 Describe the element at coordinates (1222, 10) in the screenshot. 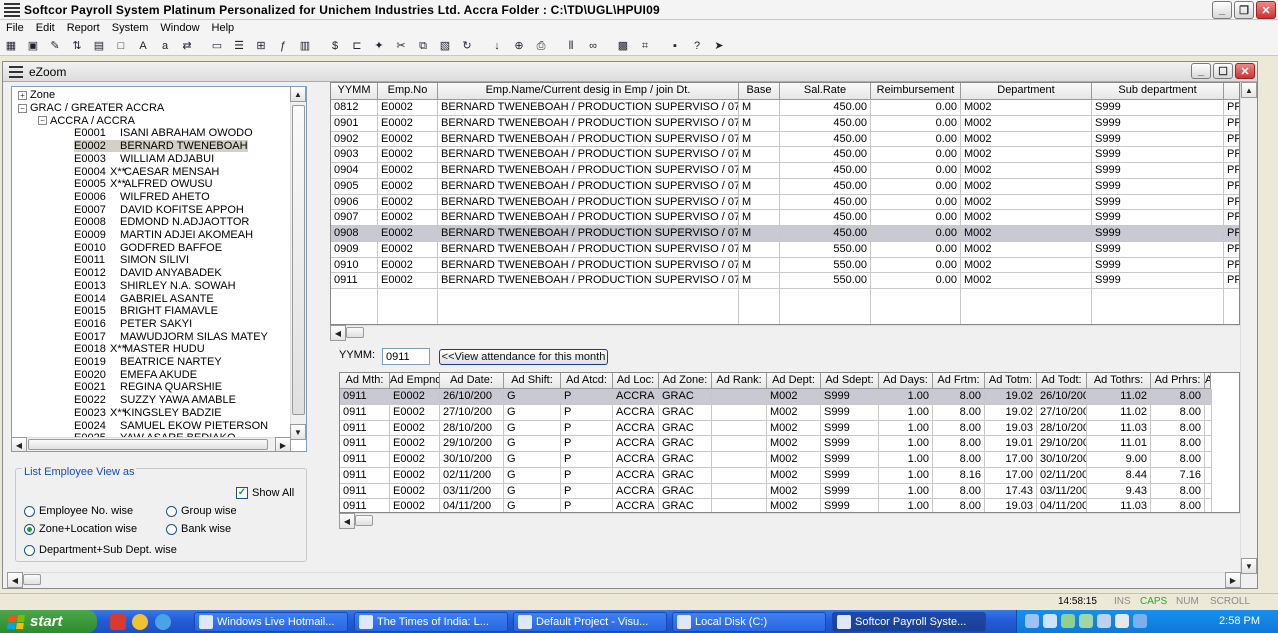

I see `minimize-button: _` at that location.